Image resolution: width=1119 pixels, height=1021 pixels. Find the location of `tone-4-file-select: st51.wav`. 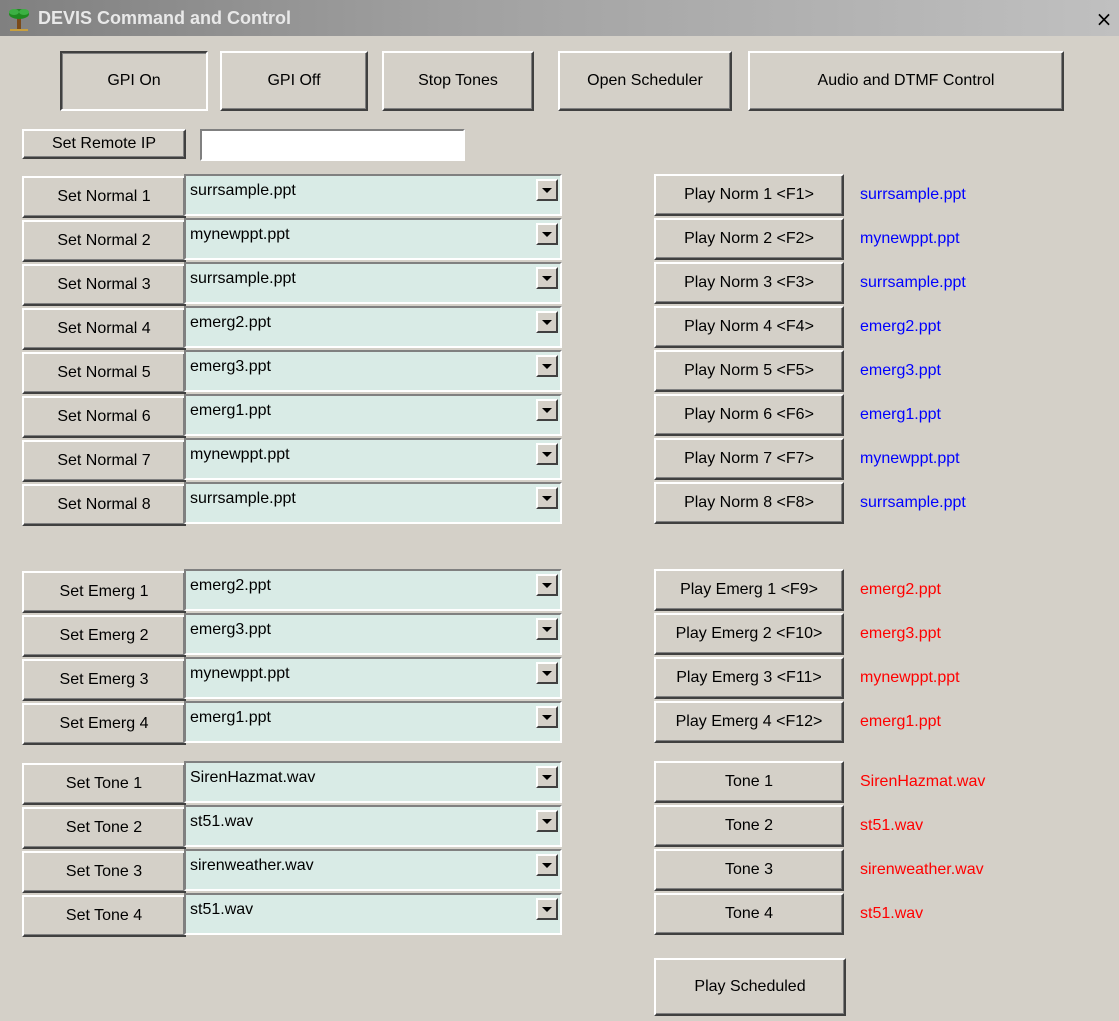

tone-4-file-select: st51.wav is located at coordinates (373, 914).